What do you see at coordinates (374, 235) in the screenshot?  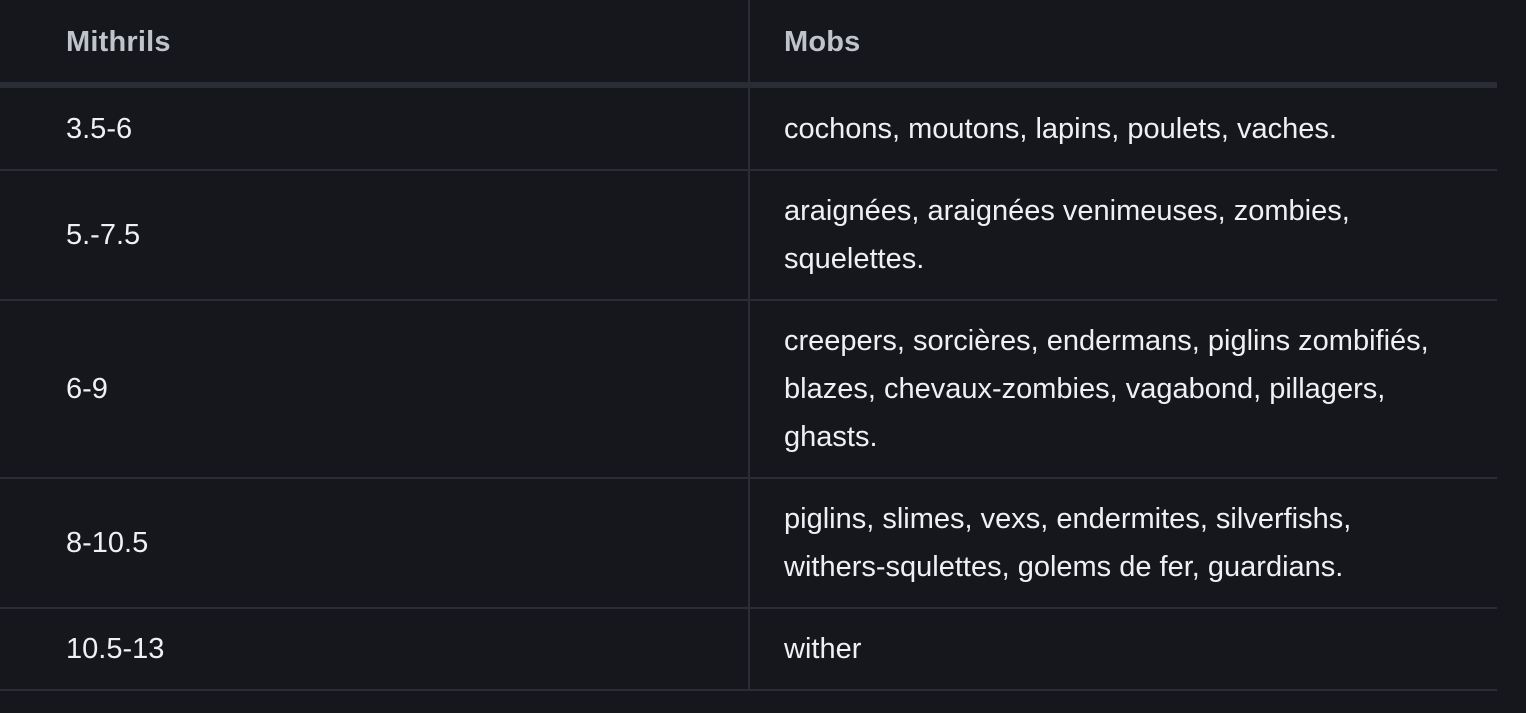 I see `mithrils-cell: 5.-7.5` at bounding box center [374, 235].